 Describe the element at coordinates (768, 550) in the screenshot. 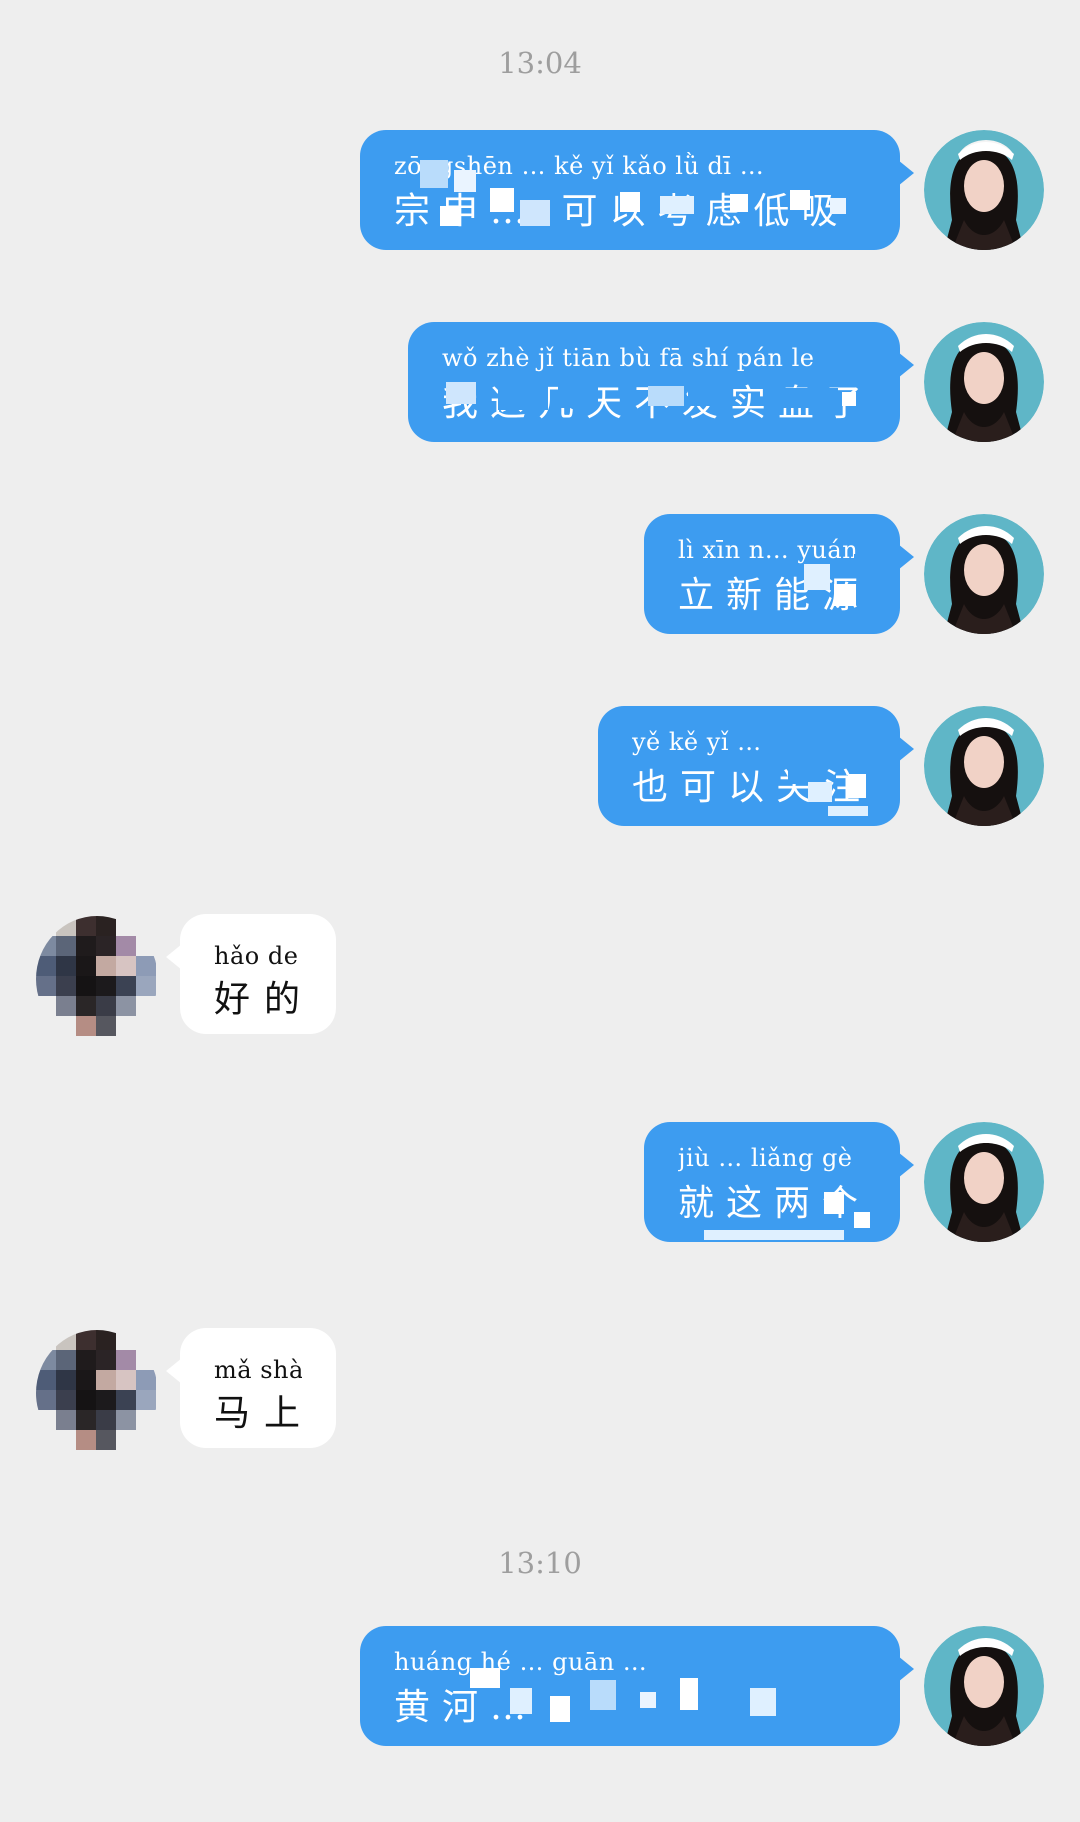

I see `pinyin-text: lì xīn n… yuán` at that location.